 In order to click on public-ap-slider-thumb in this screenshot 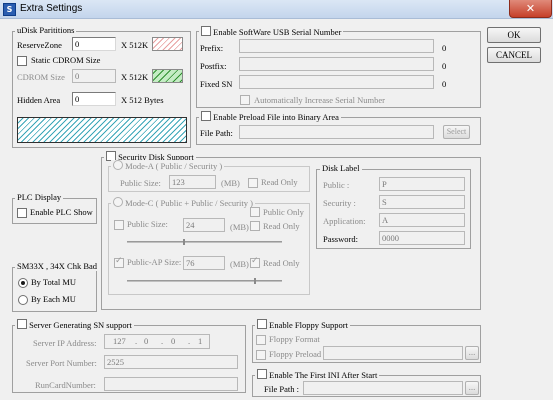, I will do `click(255, 281)`.